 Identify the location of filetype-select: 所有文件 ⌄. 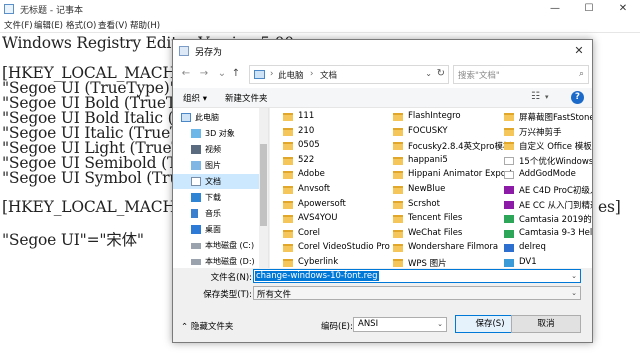
(417, 293).